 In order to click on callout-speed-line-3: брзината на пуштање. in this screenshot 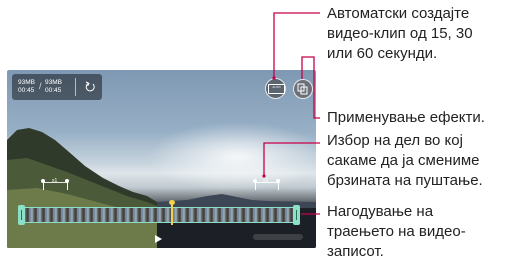, I will do `click(405, 180)`.